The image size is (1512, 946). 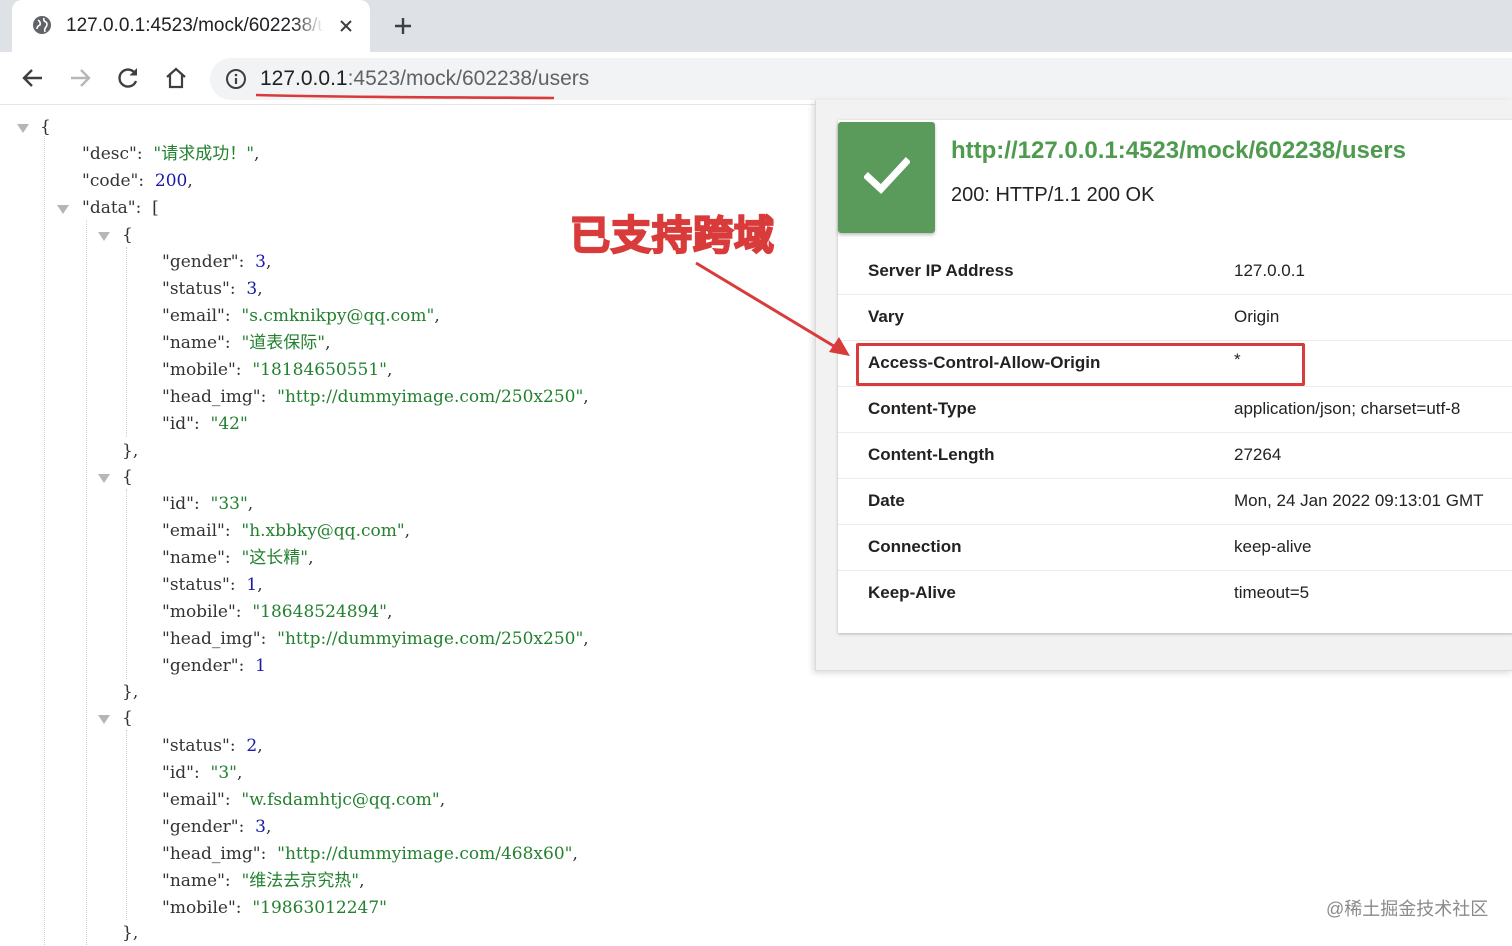 I want to click on status-badge, so click(x=886, y=177).